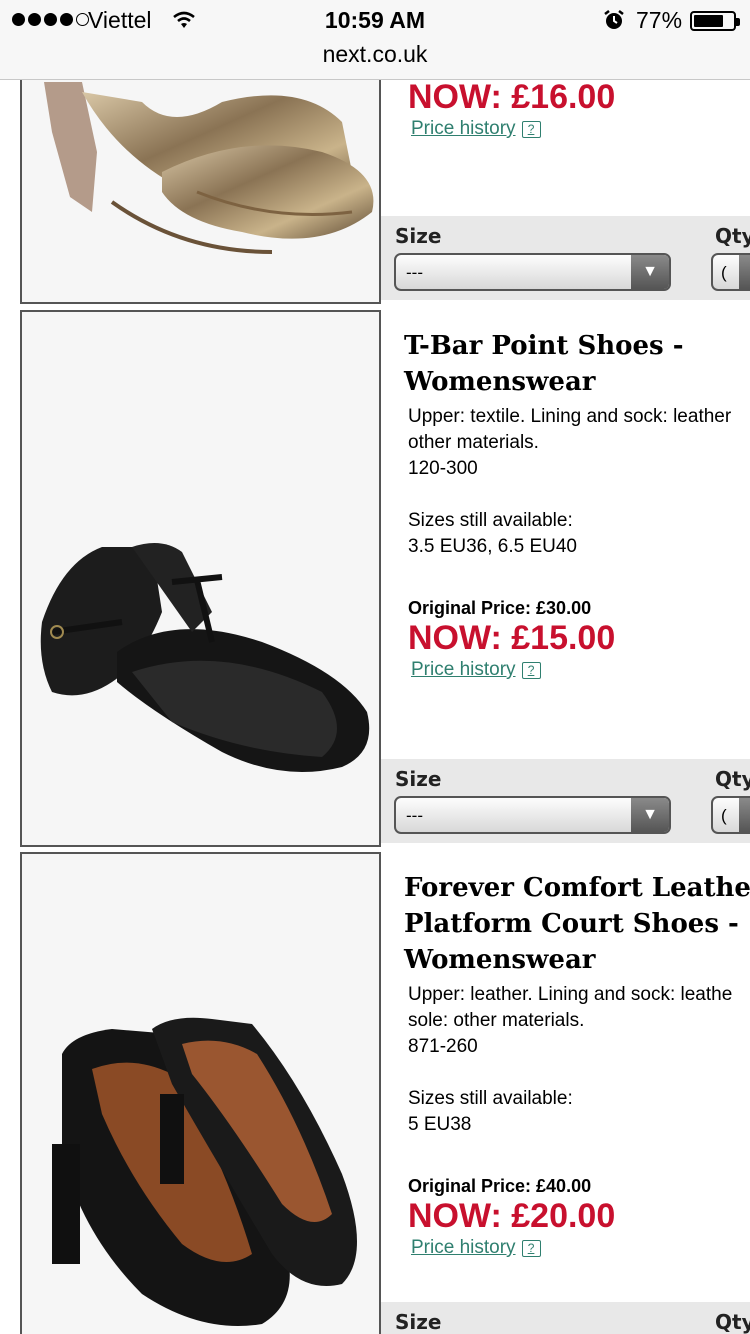  Describe the element at coordinates (570, 994) in the screenshot. I see `description-line: Upper: leather. Lining and sock: leathe` at that location.